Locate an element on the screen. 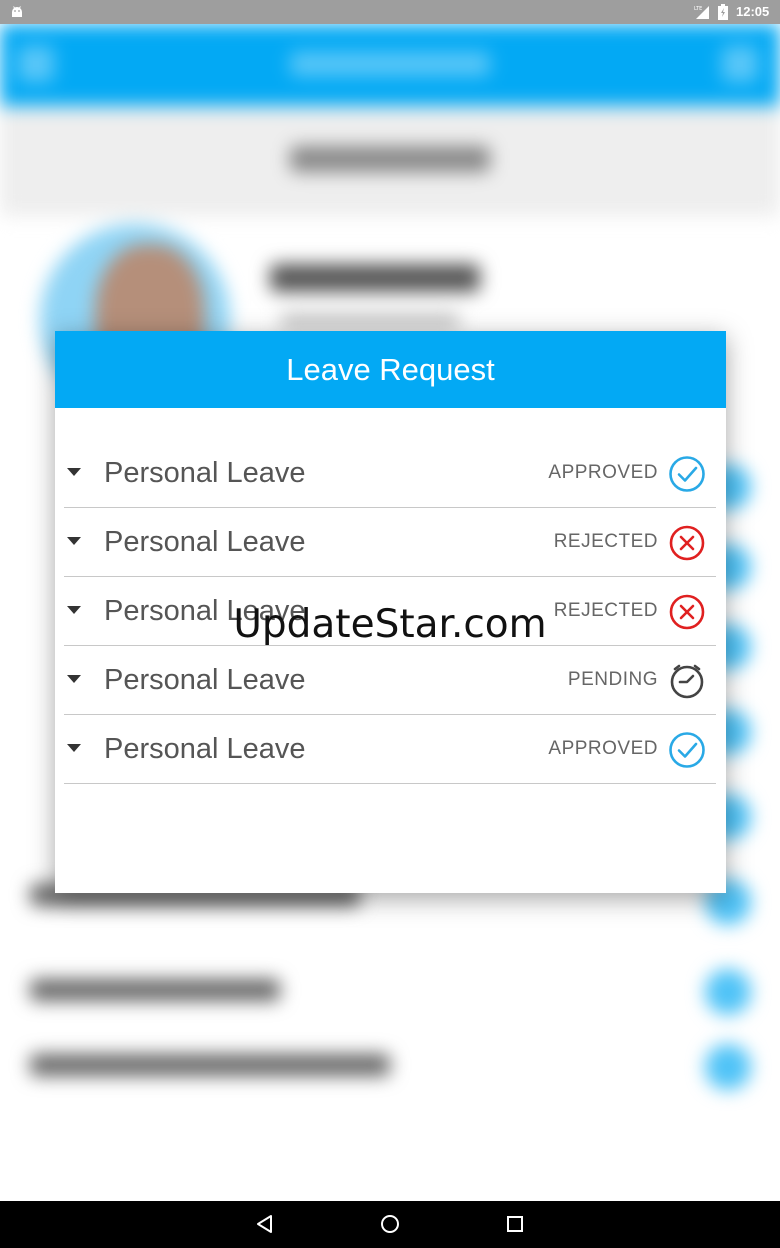 The height and width of the screenshot is (1248, 780). lte-signal-icon: LTE is located at coordinates (701, 12).